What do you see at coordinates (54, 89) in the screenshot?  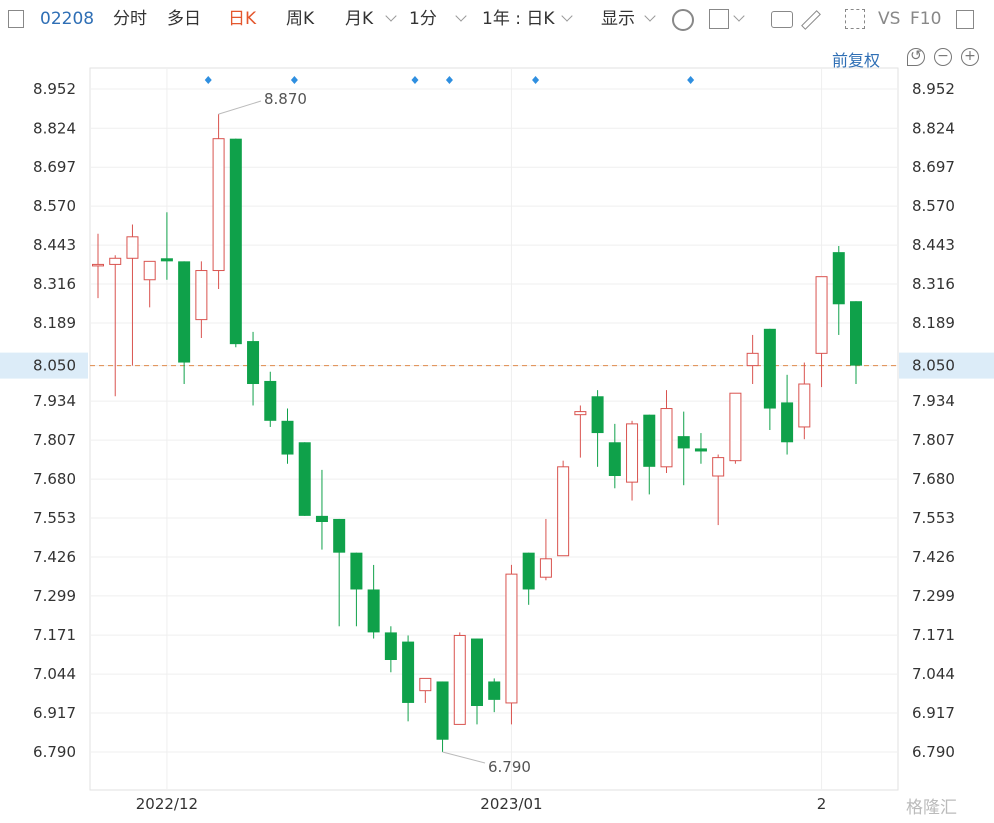 I see `y-tick-label-left: 8.952` at bounding box center [54, 89].